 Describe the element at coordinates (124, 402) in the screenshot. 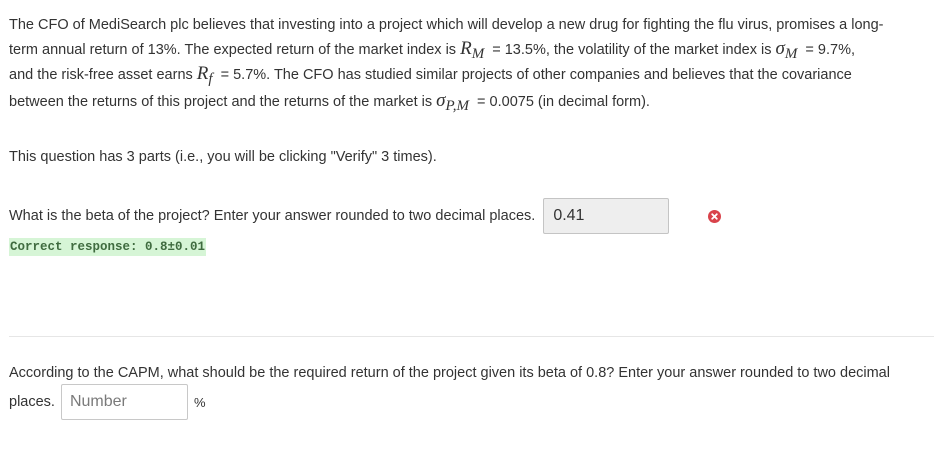

I see `q2-number-input` at that location.